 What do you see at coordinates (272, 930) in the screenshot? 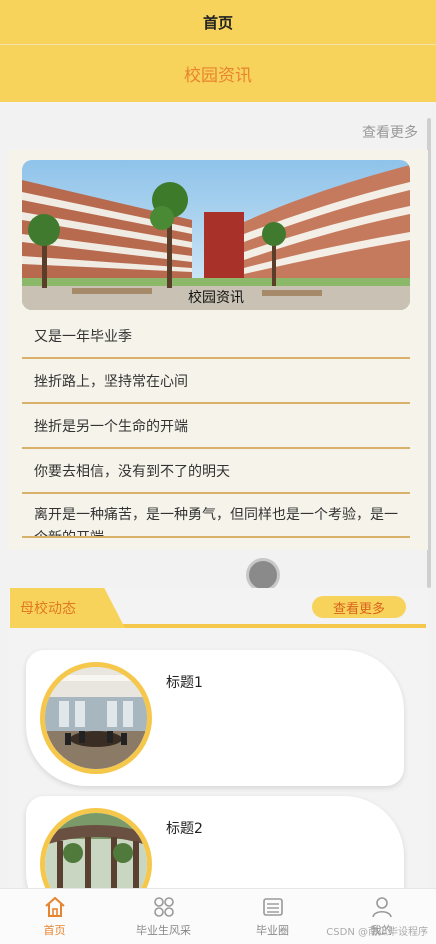
I see `tab-label: 毕业圈` at bounding box center [272, 930].